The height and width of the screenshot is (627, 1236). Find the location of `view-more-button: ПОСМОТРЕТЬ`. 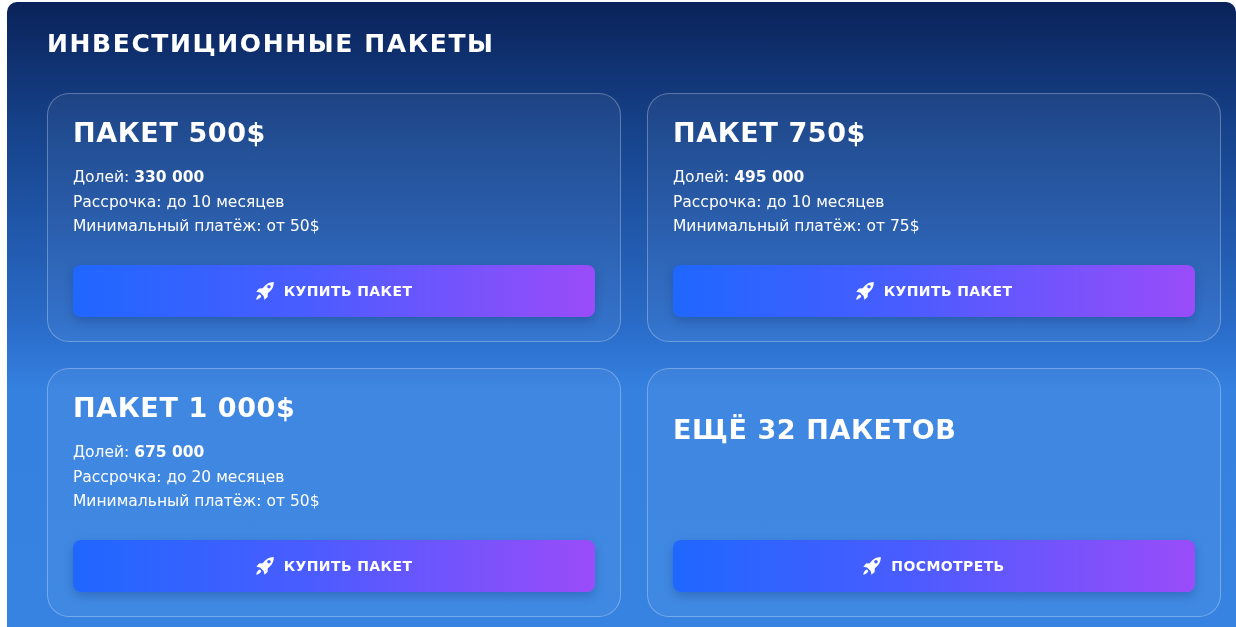

view-more-button: ПОСМОТРЕТЬ is located at coordinates (934, 566).